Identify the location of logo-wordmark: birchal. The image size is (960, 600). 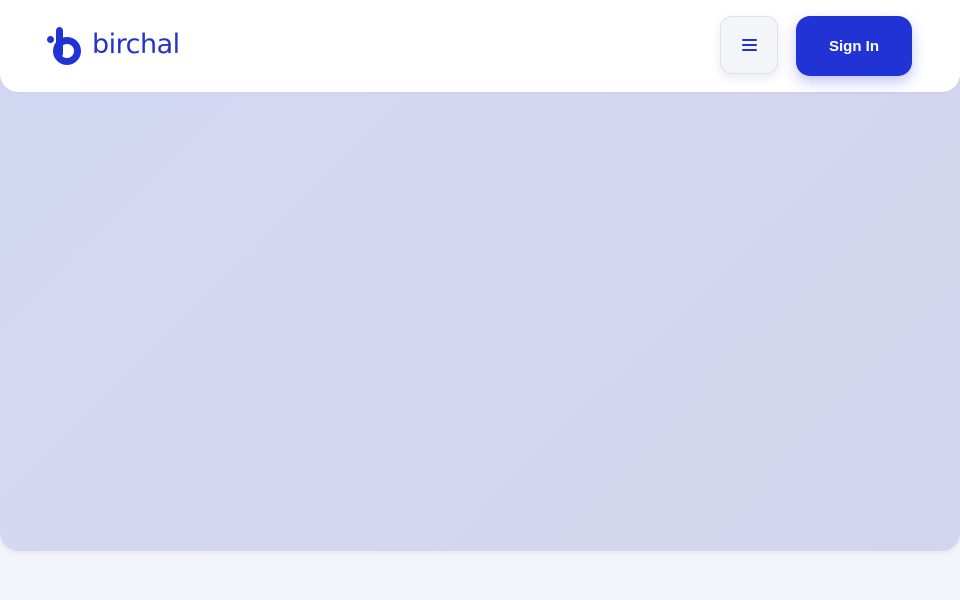
(136, 44).